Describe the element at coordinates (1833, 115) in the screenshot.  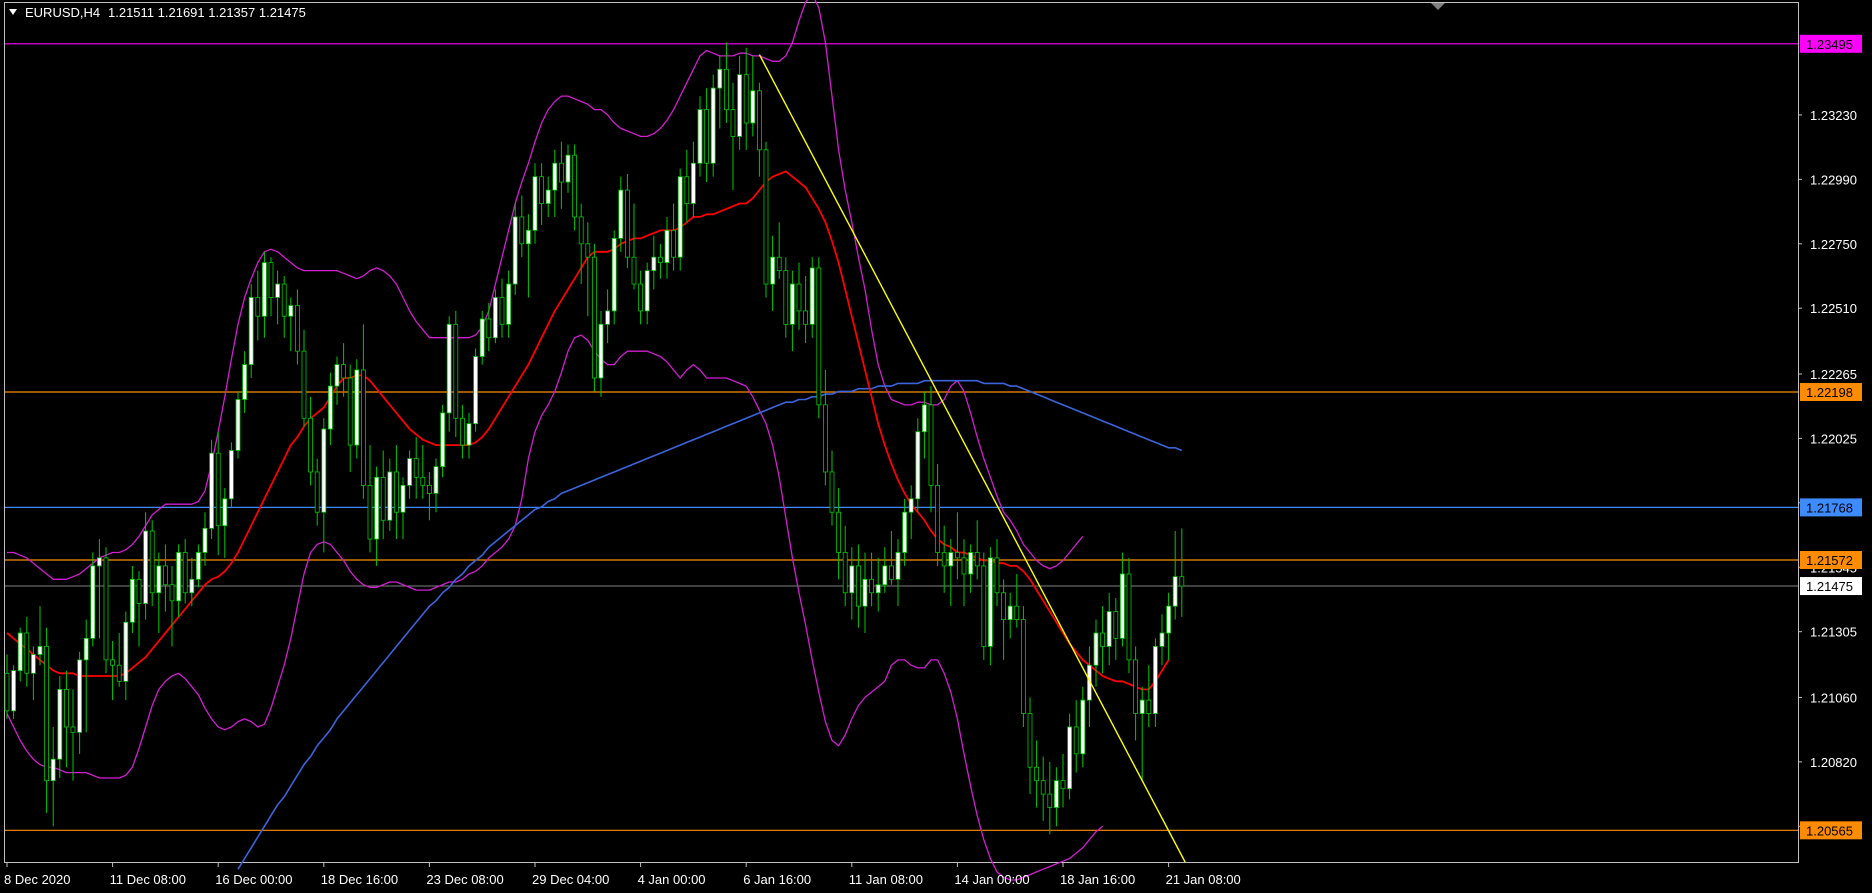
I see `y-axis-tick-label: 1.23230` at that location.